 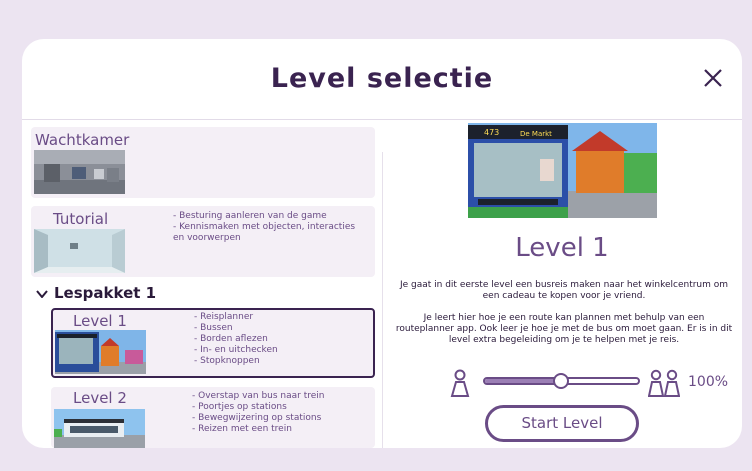 I want to click on level-1-thumbnail, so click(x=100, y=352).